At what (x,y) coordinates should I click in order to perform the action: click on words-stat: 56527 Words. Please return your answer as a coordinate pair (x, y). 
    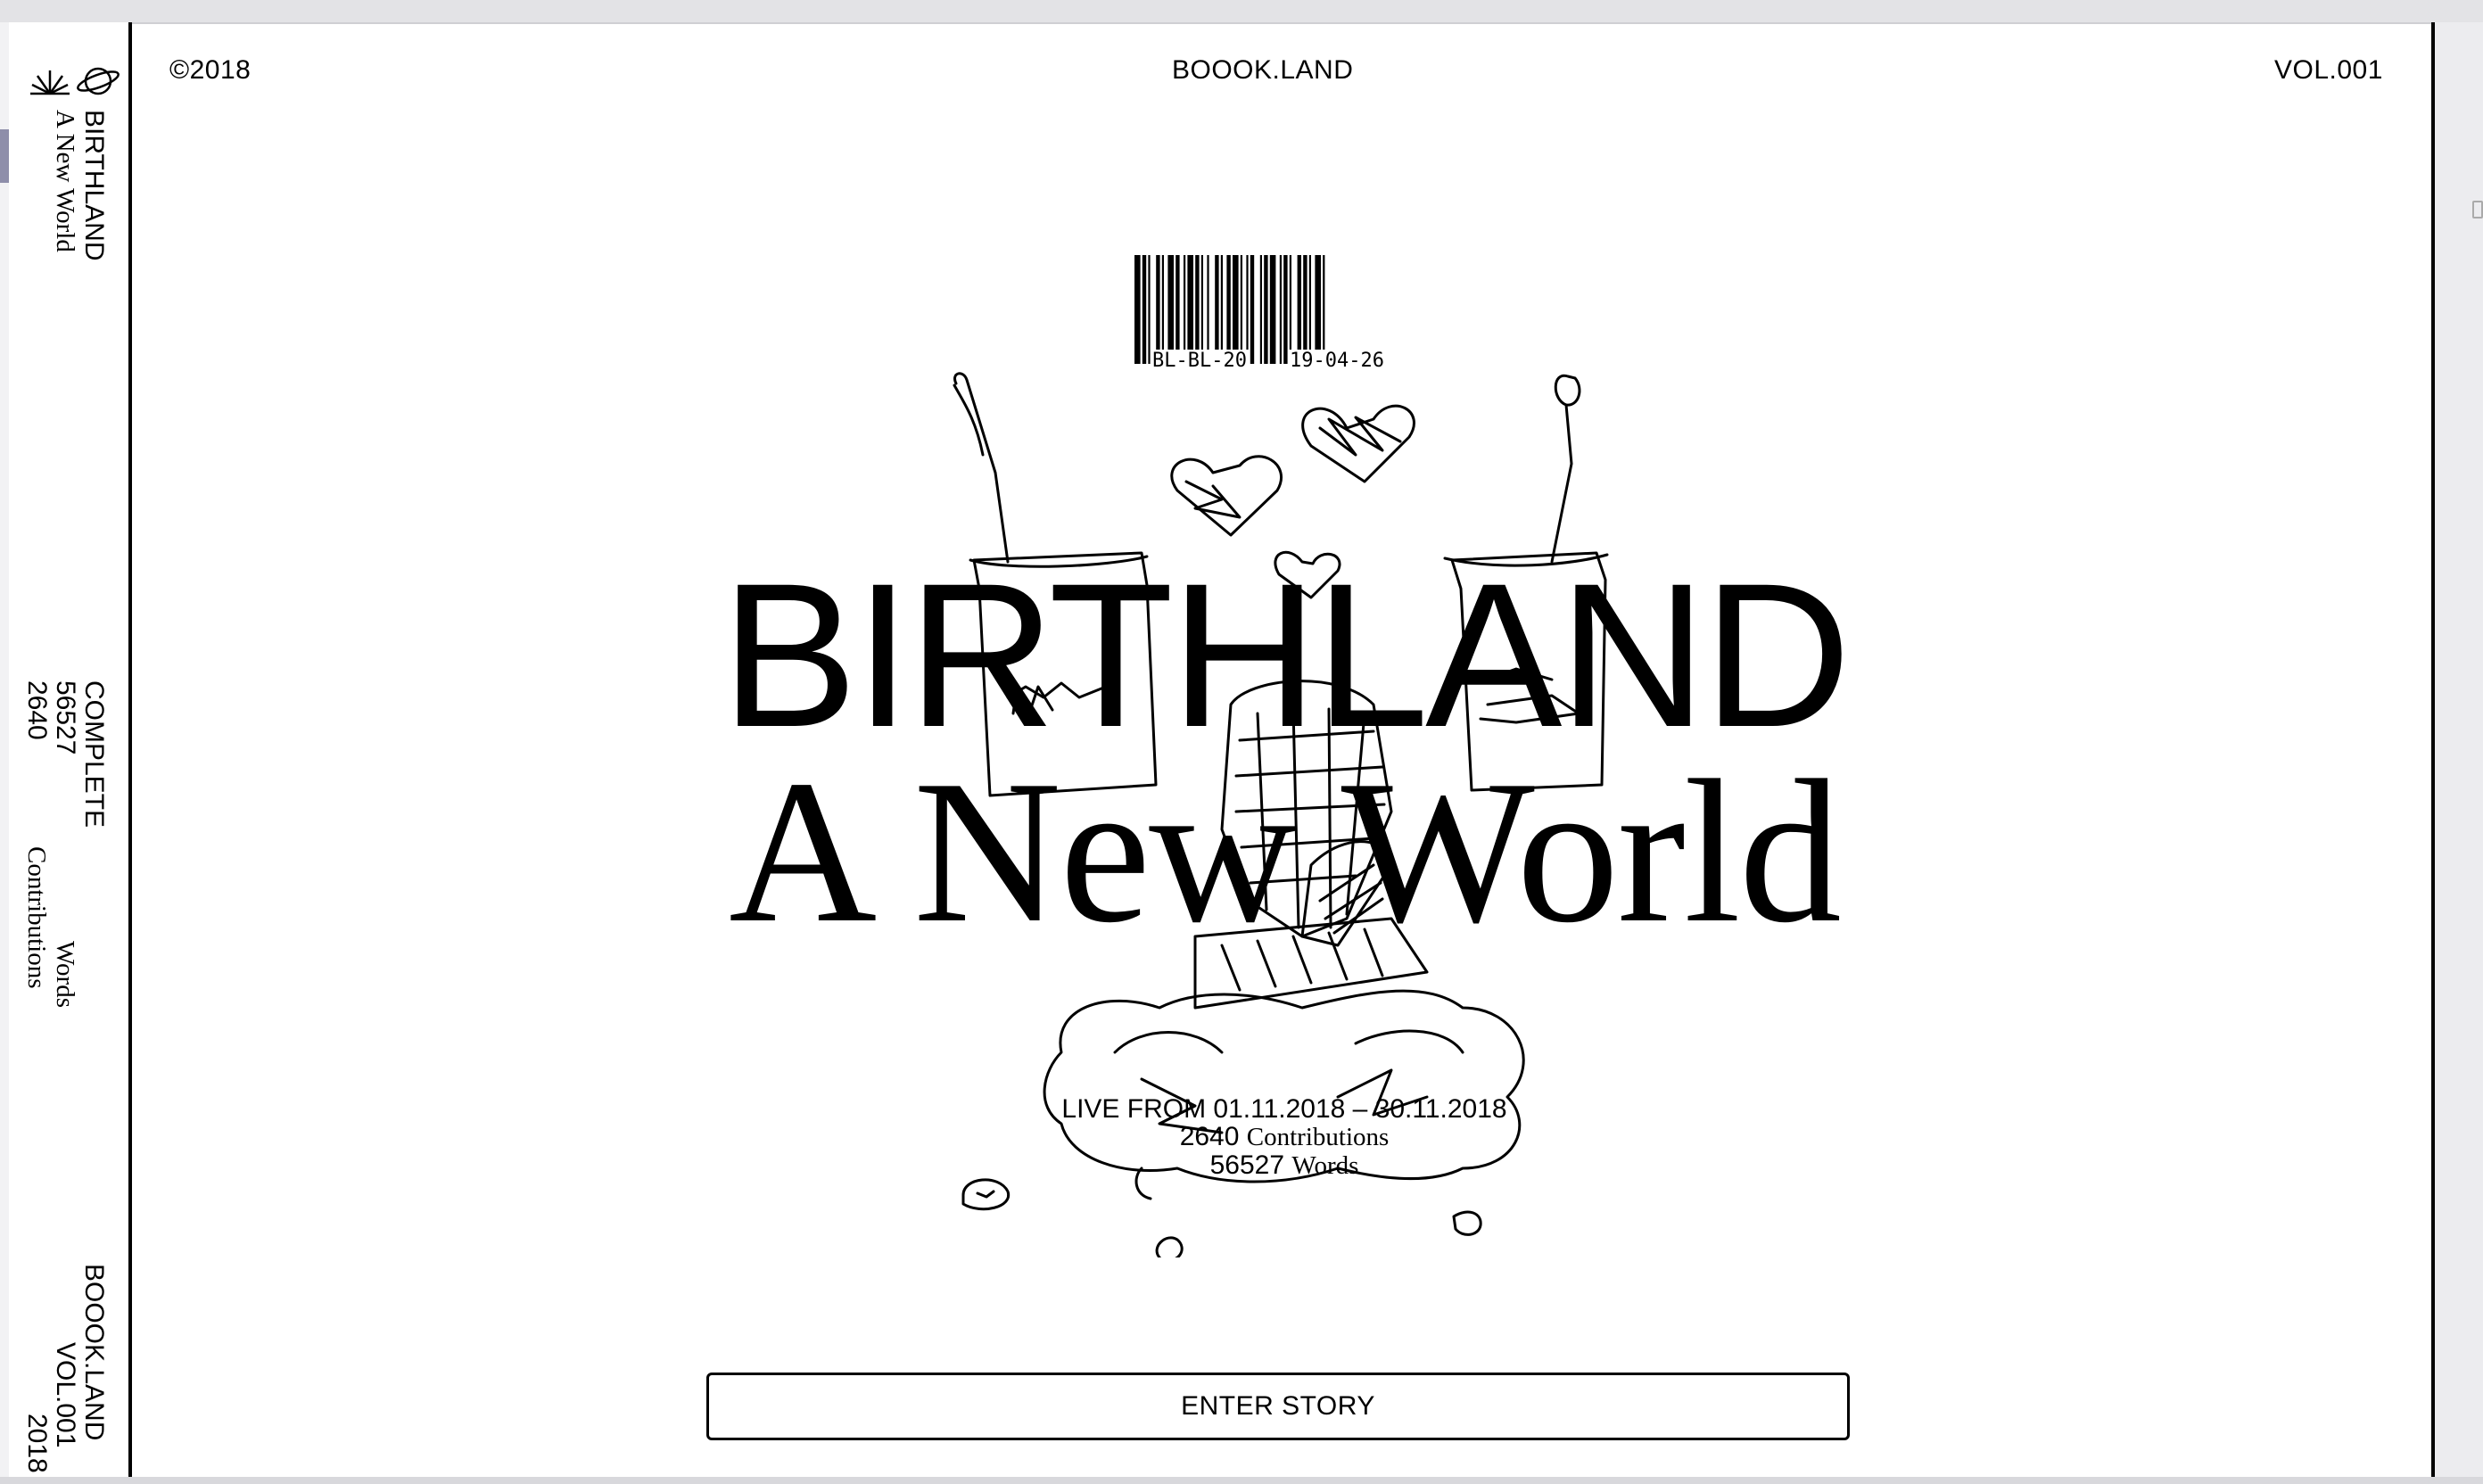
    Looking at the image, I should click on (1284, 1166).